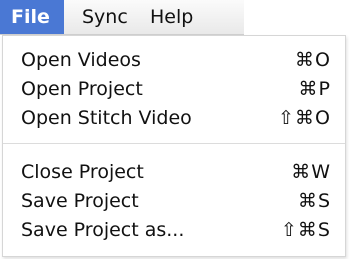  What do you see at coordinates (174, 60) in the screenshot?
I see `menu-item-open-videos: Open Videos ⌘O` at bounding box center [174, 60].